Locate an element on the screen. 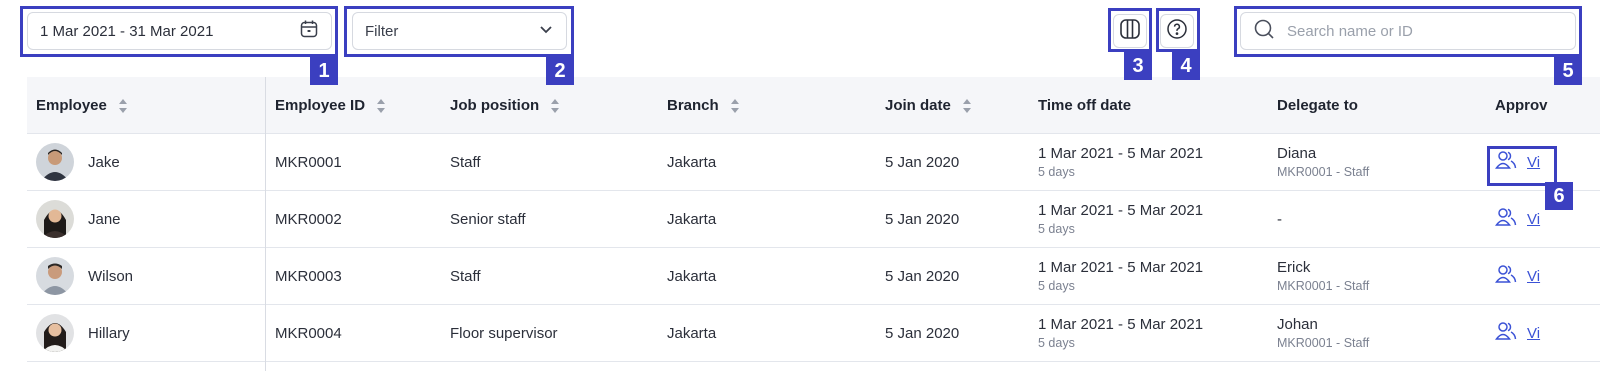 This screenshot has height=371, width=1600. job-position: Senior staff is located at coordinates (488, 219).